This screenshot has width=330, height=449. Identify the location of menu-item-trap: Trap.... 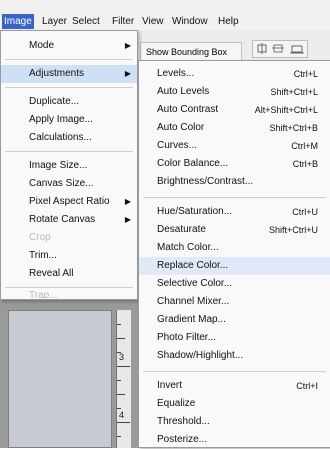
(69, 296).